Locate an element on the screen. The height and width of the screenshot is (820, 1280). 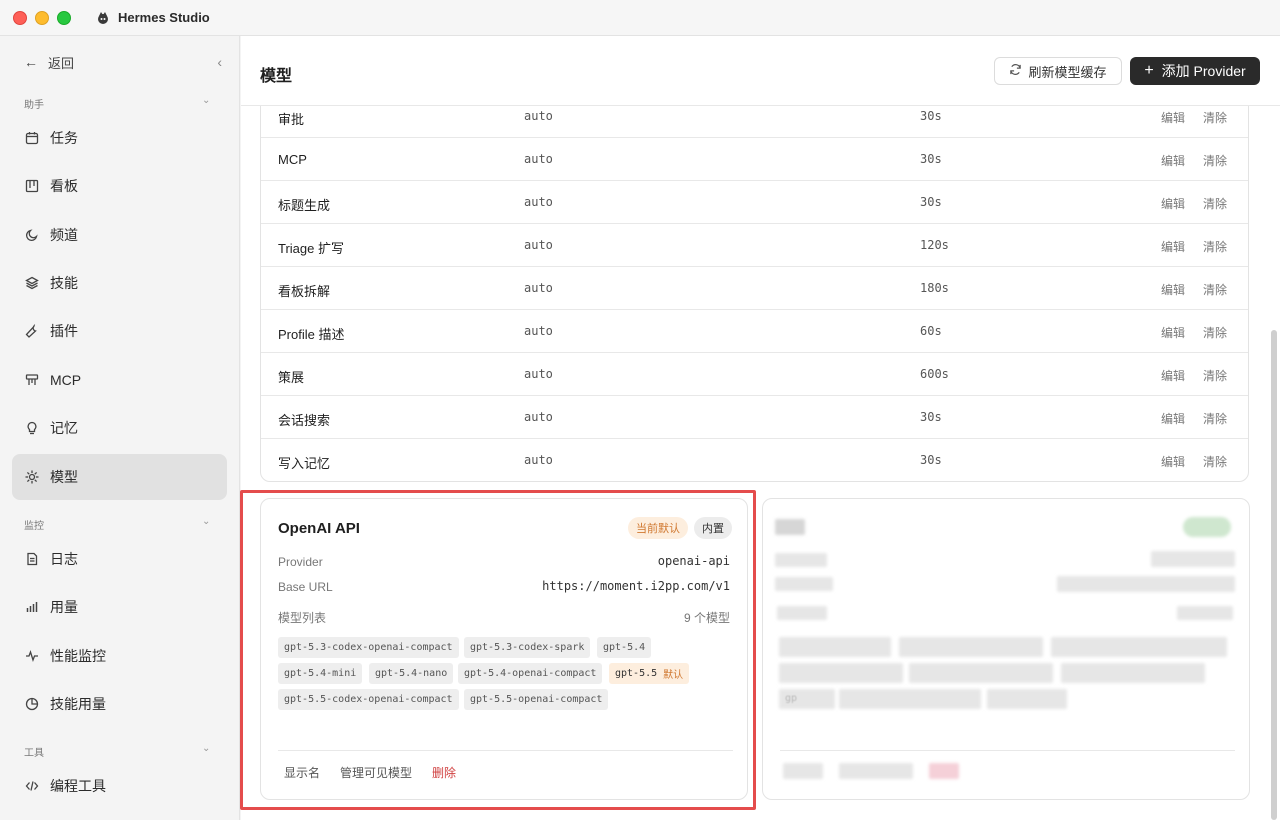
provider-label: Provider is located at coordinates (300, 562).